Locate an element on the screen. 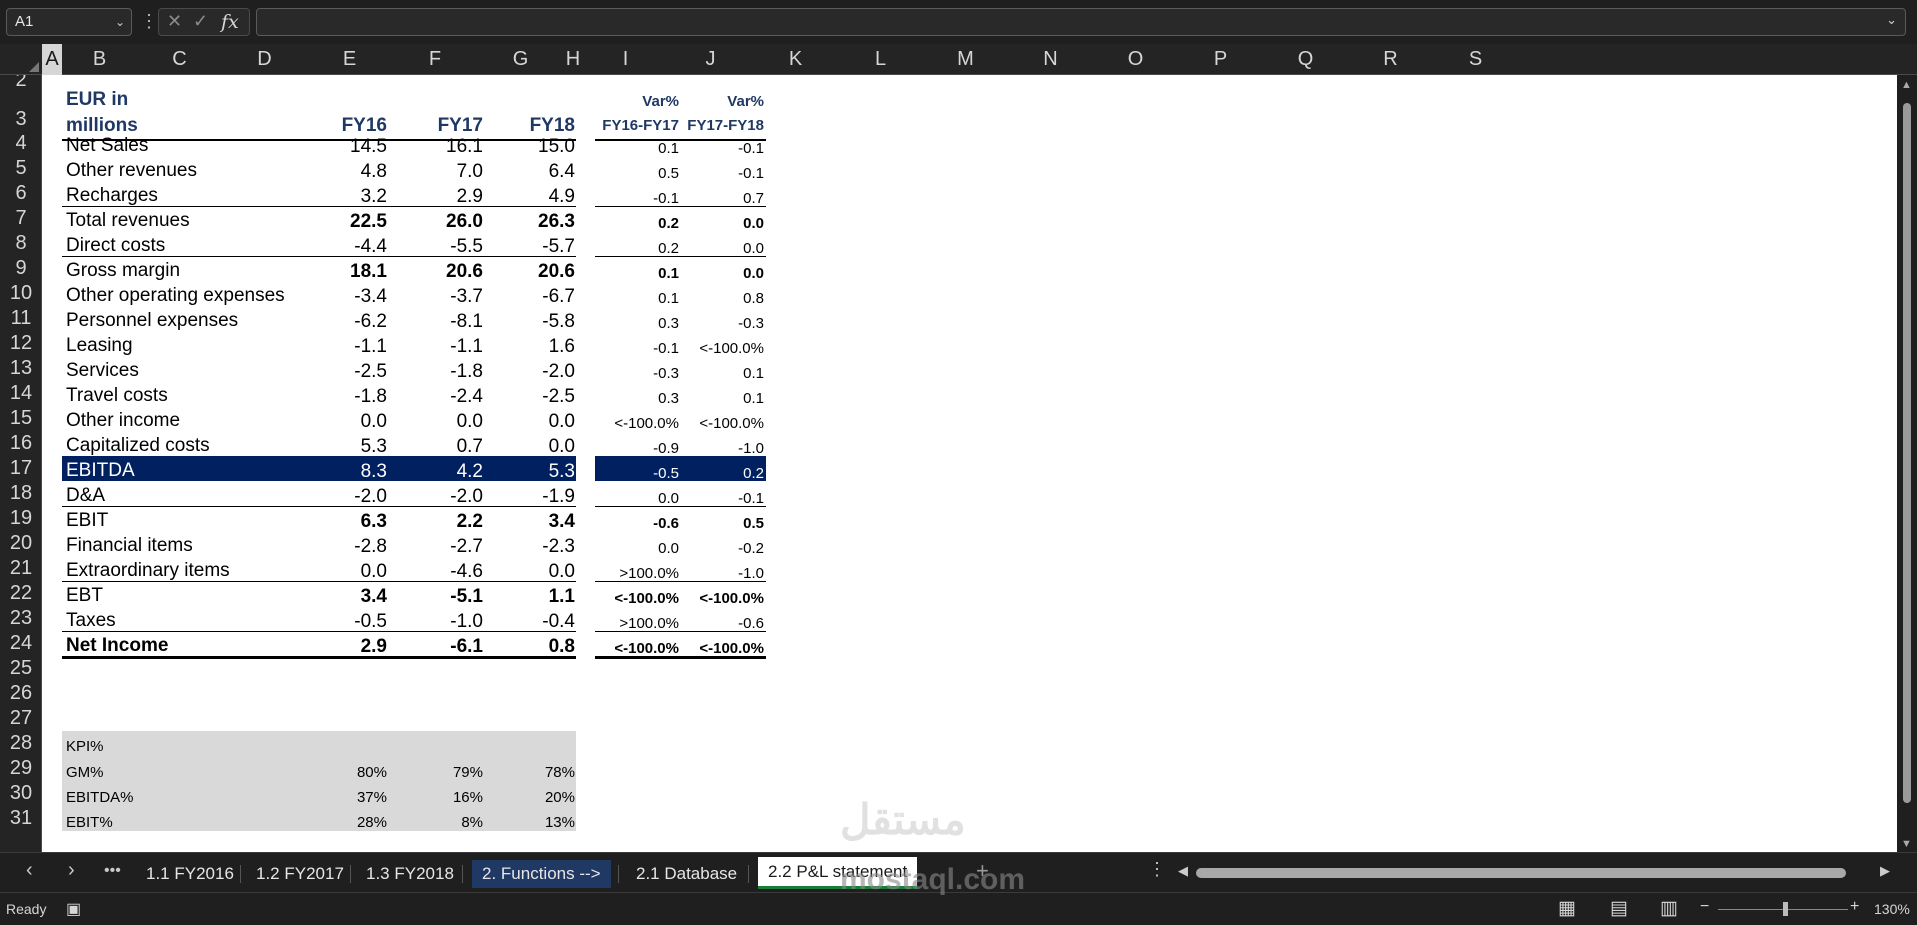 The image size is (1917, 925). column-header-j: J is located at coordinates (710, 59).